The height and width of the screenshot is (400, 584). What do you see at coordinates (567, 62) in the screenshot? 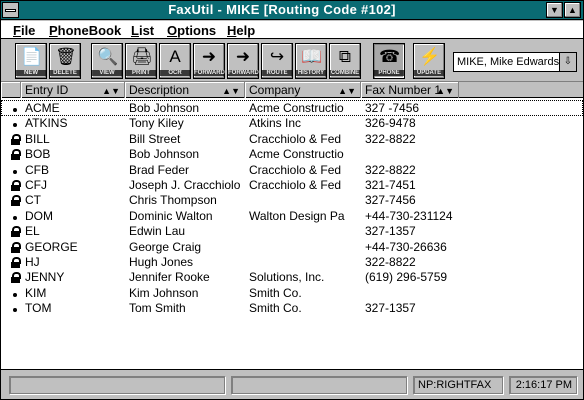
I see `dropdown-arrow-icon: ⇩` at bounding box center [567, 62].